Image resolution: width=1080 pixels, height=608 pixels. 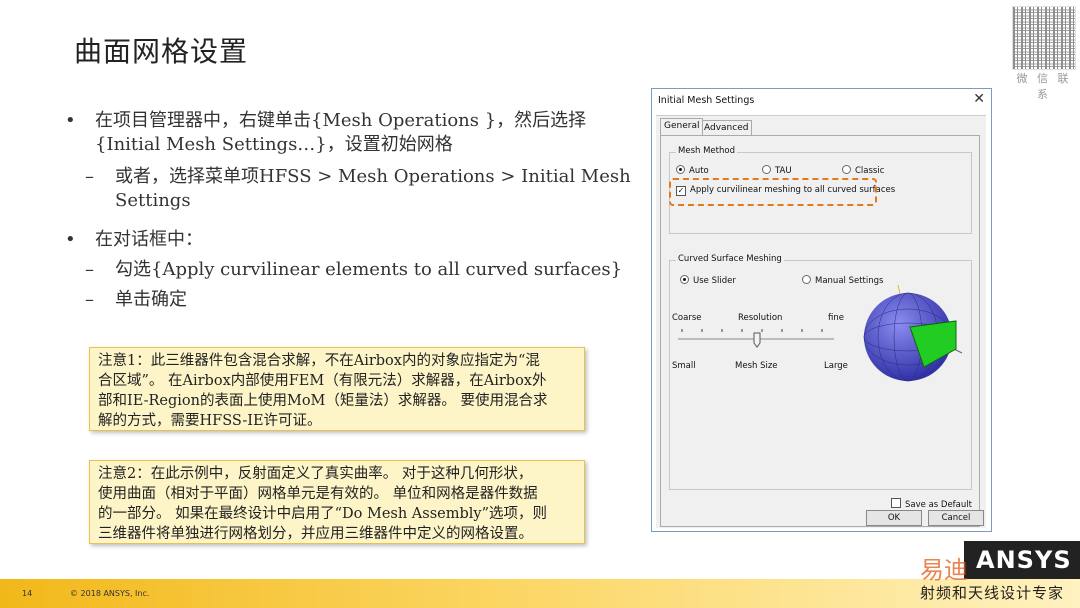 I want to click on close-icon: ✕, so click(x=979, y=99).